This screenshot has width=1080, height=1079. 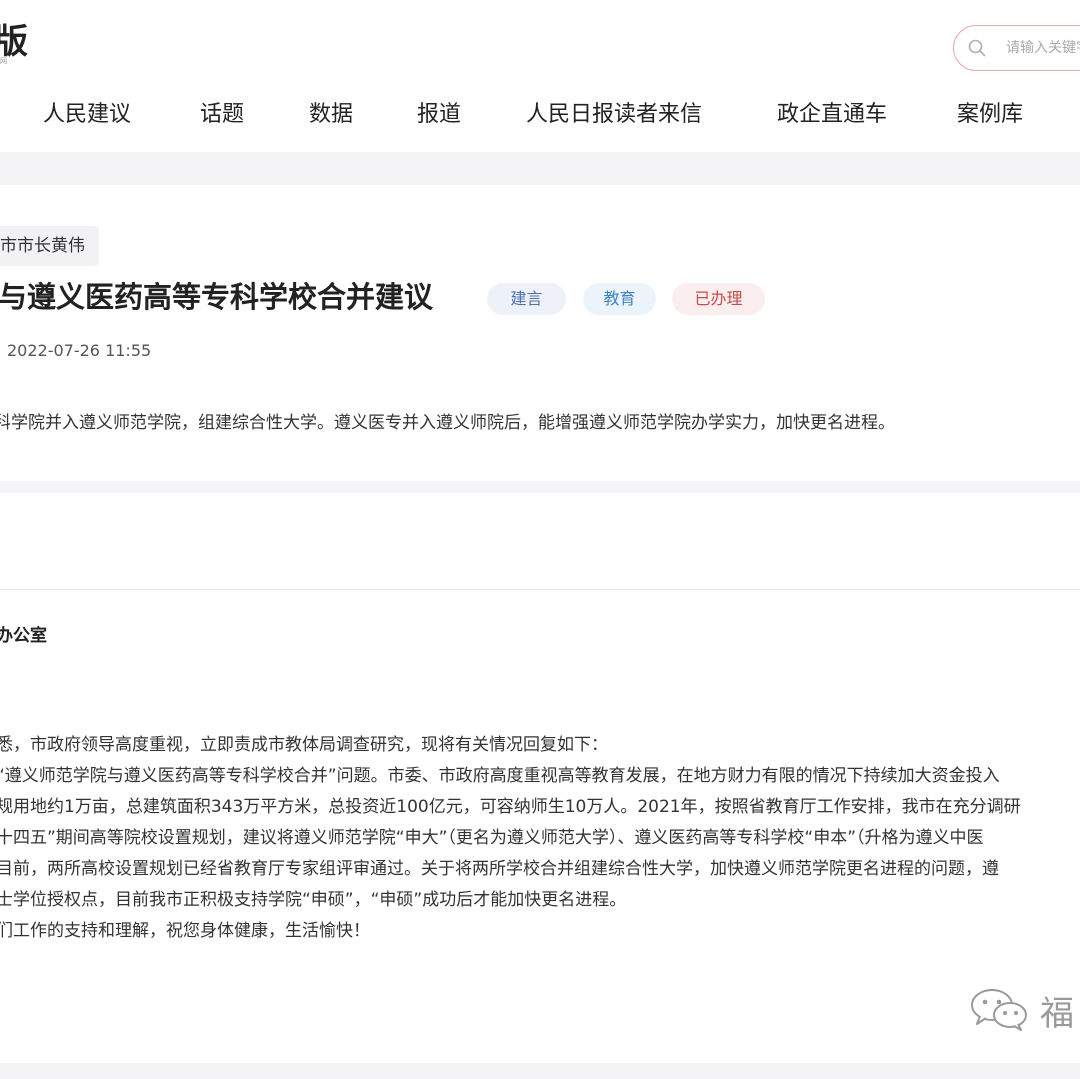 I want to click on divider, so click(x=540, y=589).